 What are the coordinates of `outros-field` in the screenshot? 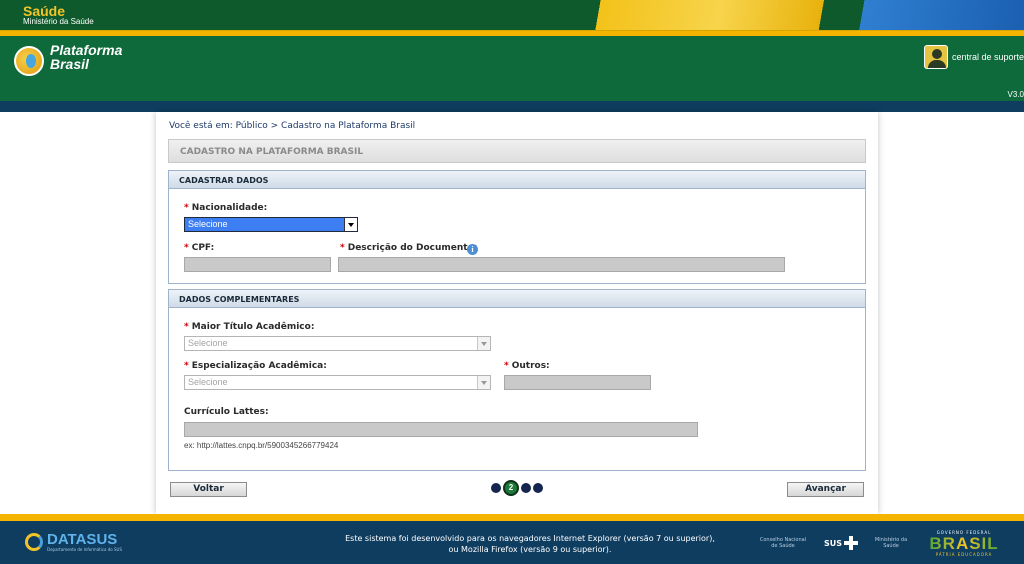 It's located at (577, 382).